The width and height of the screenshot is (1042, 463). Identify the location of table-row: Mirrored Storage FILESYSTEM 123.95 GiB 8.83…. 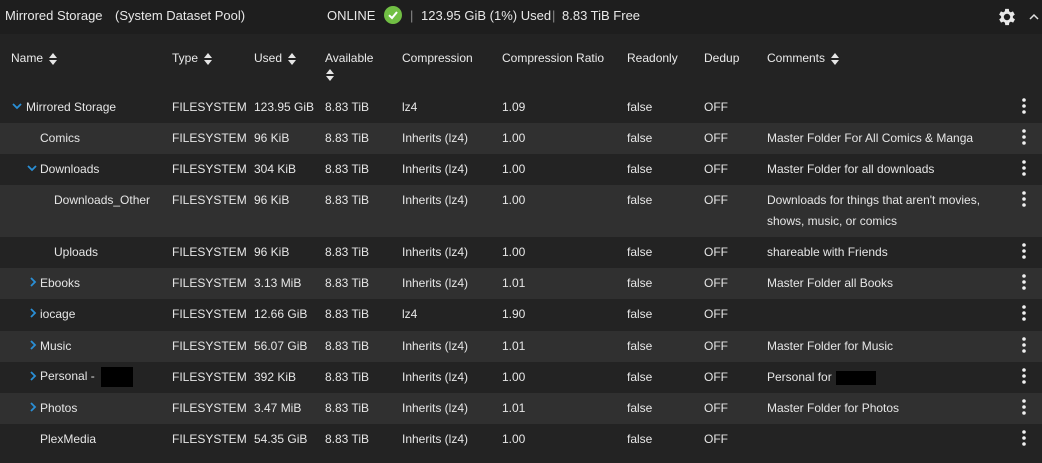
(521, 107).